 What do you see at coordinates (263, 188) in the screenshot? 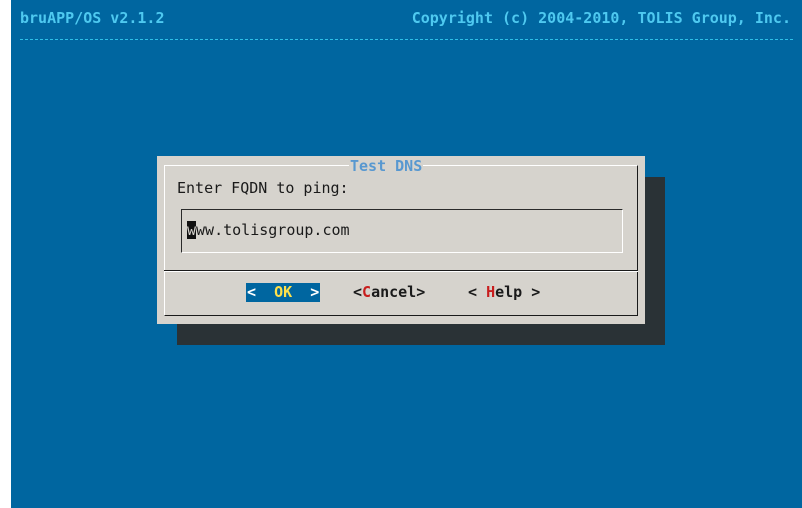
I see `fqdn-prompt-label: Enter FQDN to ping:` at bounding box center [263, 188].